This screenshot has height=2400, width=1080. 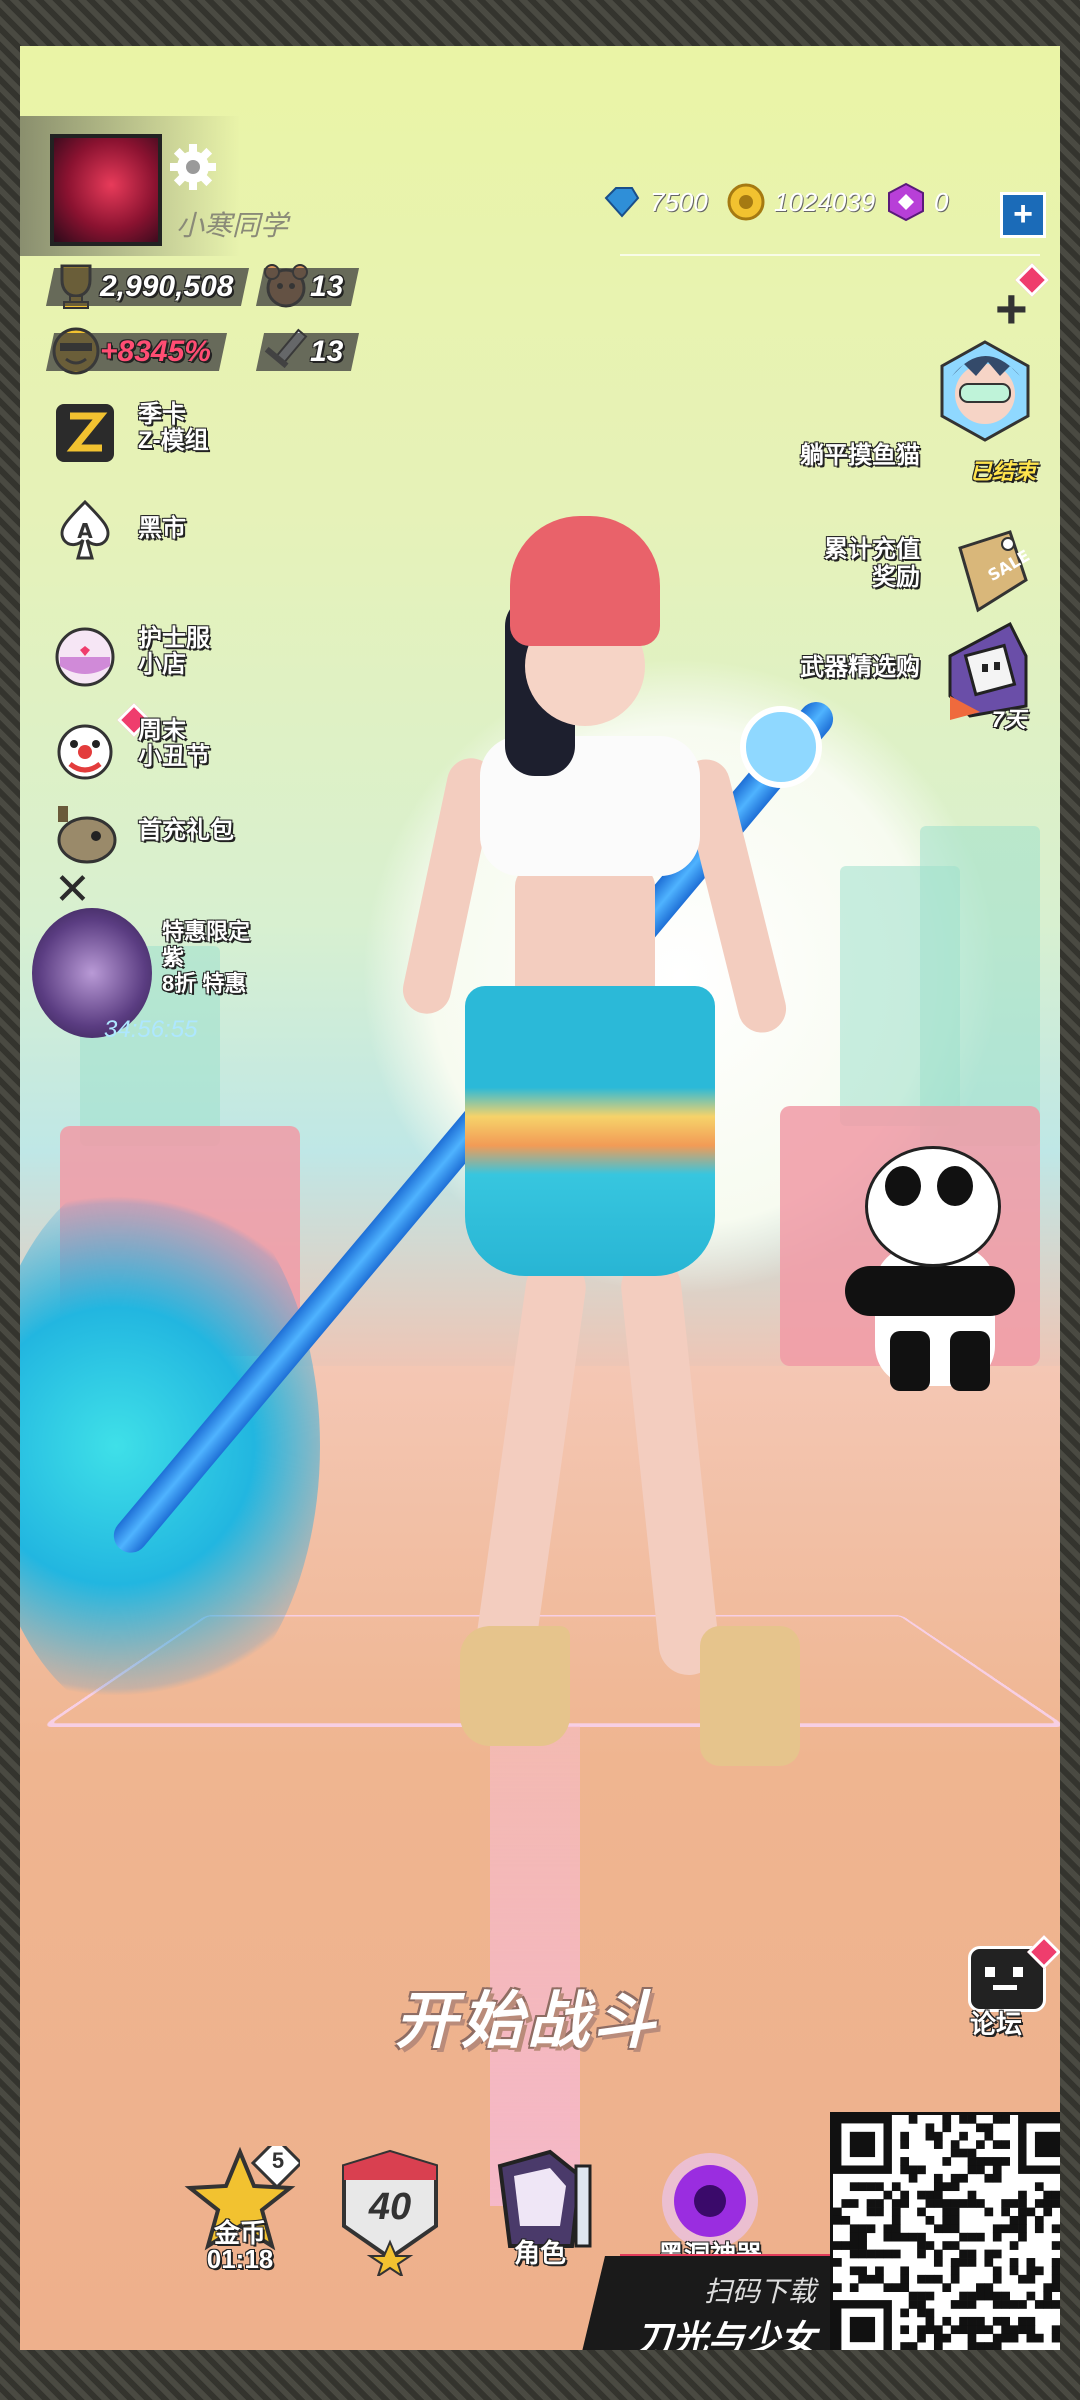 I want to click on level-number: 40, so click(x=390, y=2207).